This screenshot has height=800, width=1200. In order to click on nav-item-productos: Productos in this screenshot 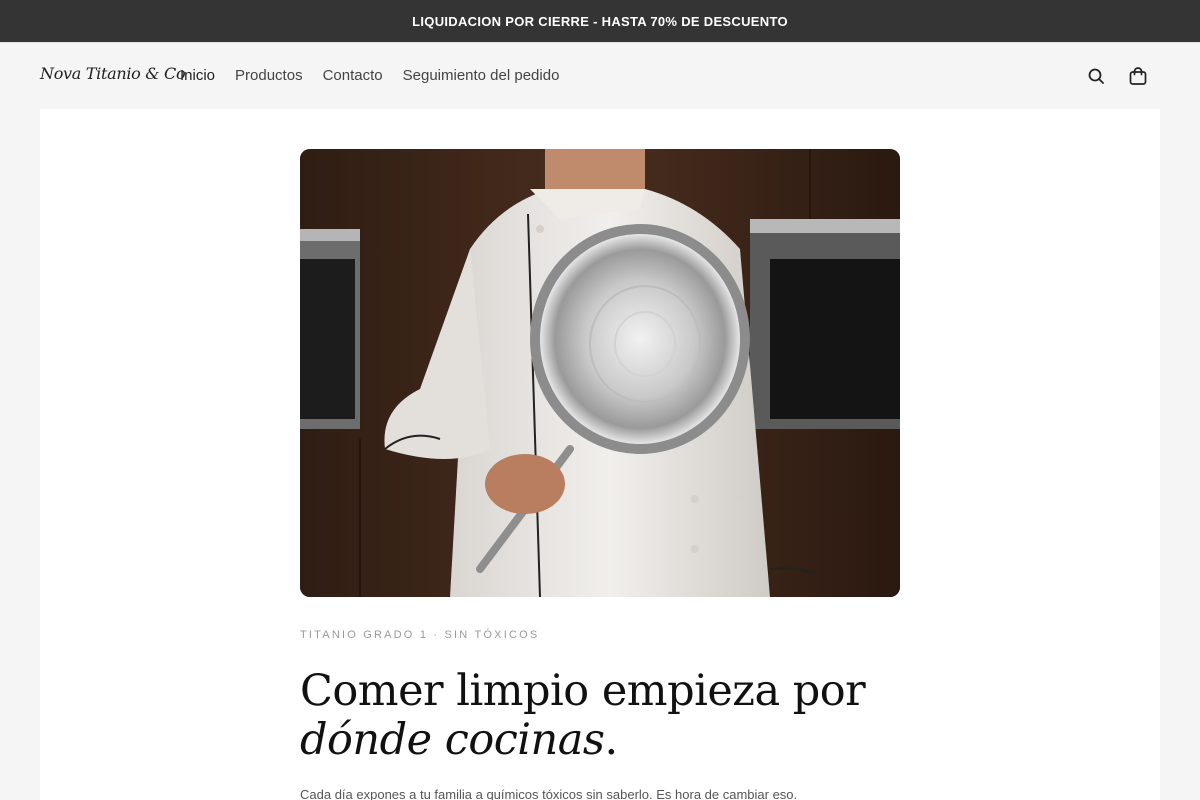, I will do `click(269, 75)`.